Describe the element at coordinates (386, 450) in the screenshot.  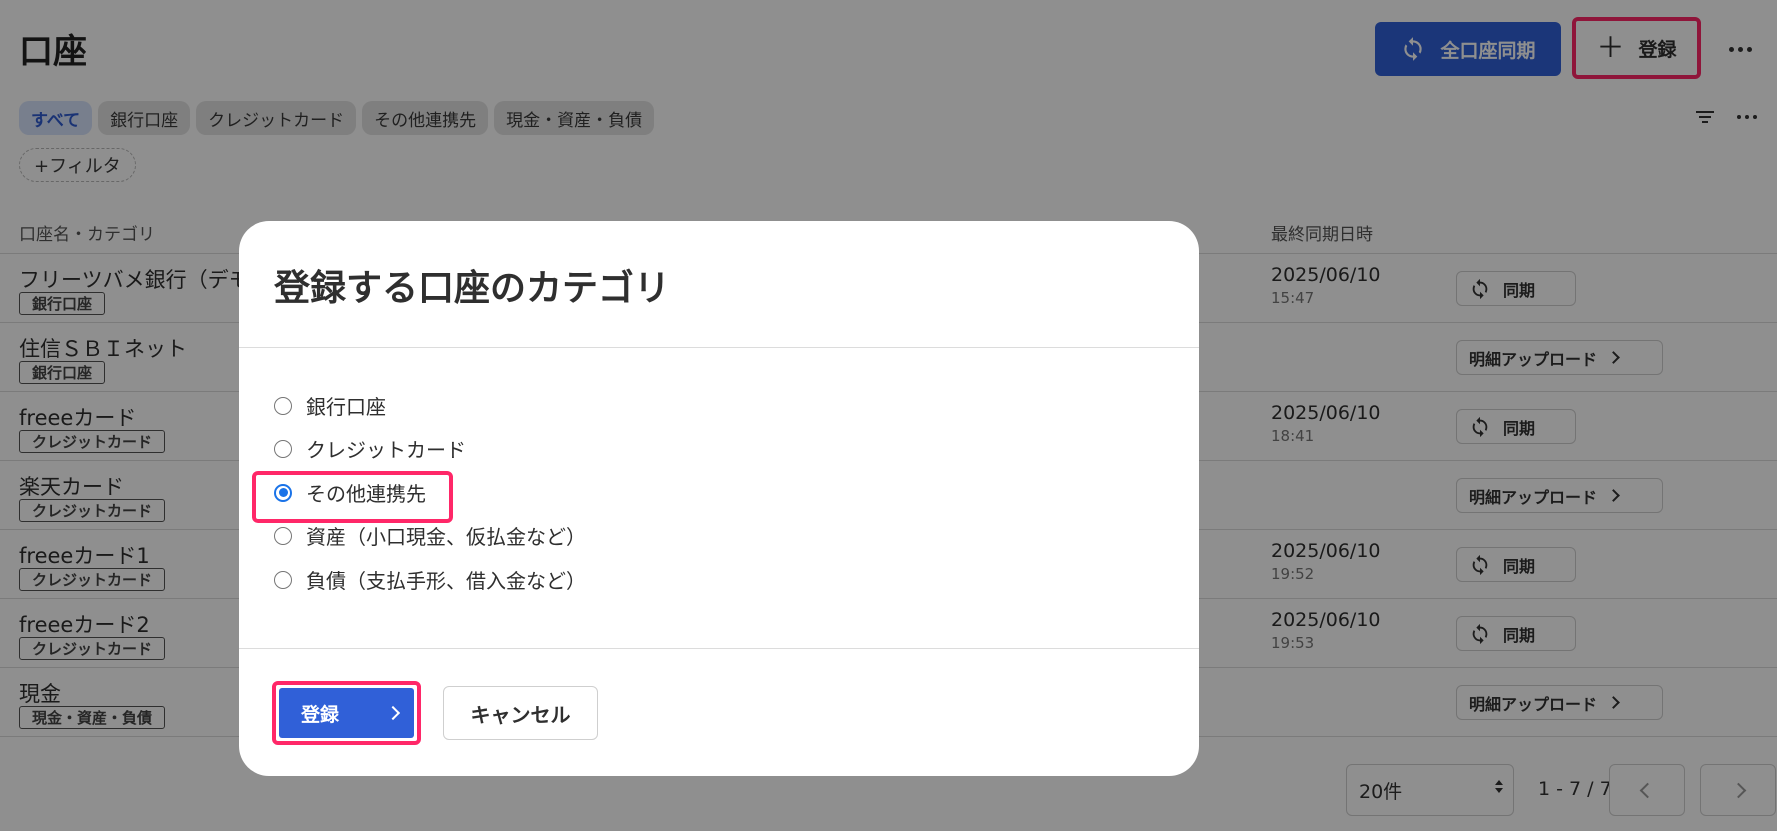
I see `option-label: クレジットカード` at that location.